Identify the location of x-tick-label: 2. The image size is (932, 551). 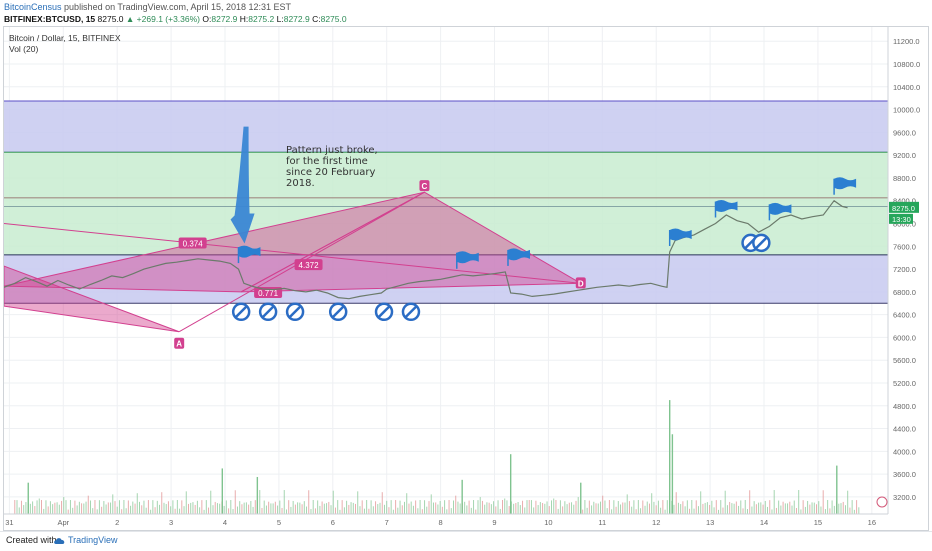
(117, 522).